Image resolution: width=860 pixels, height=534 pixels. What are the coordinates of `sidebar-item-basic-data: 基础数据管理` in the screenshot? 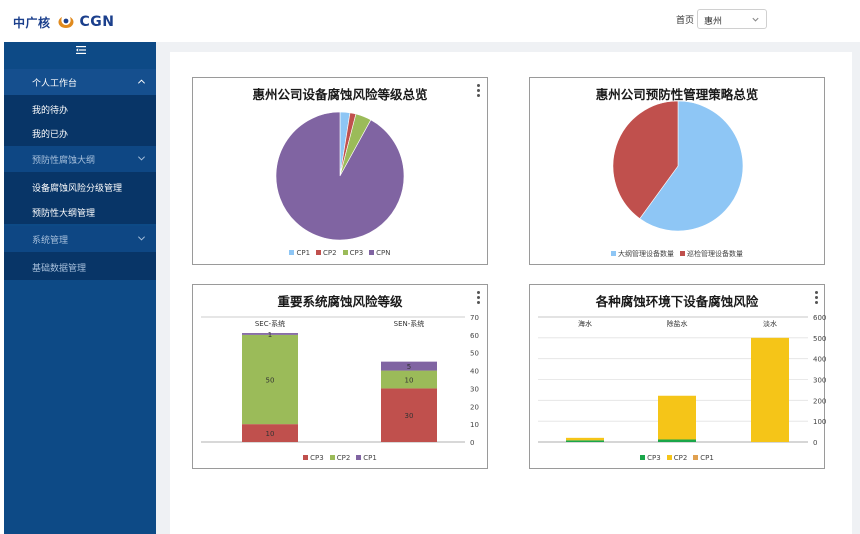 It's located at (59, 267).